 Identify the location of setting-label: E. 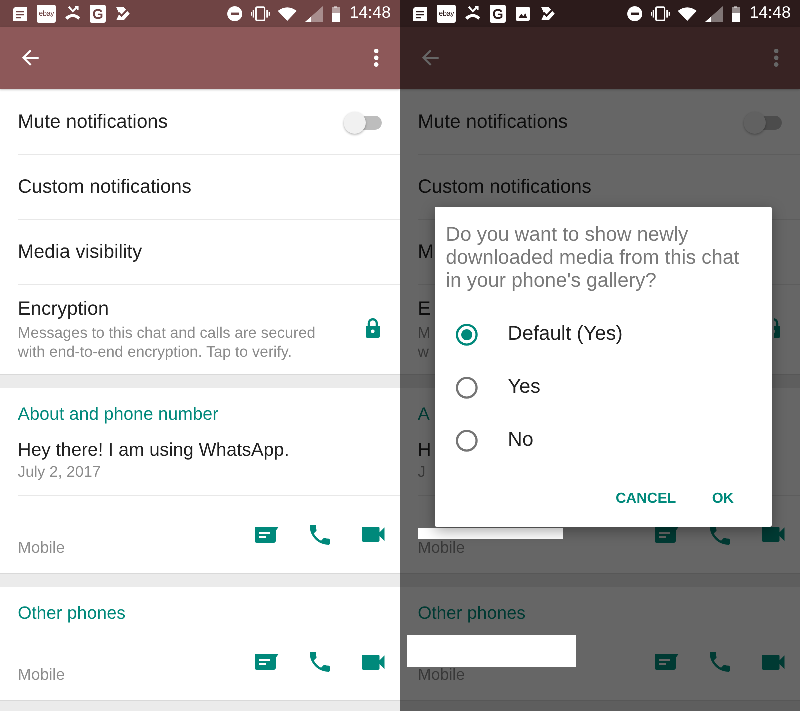
(424, 310).